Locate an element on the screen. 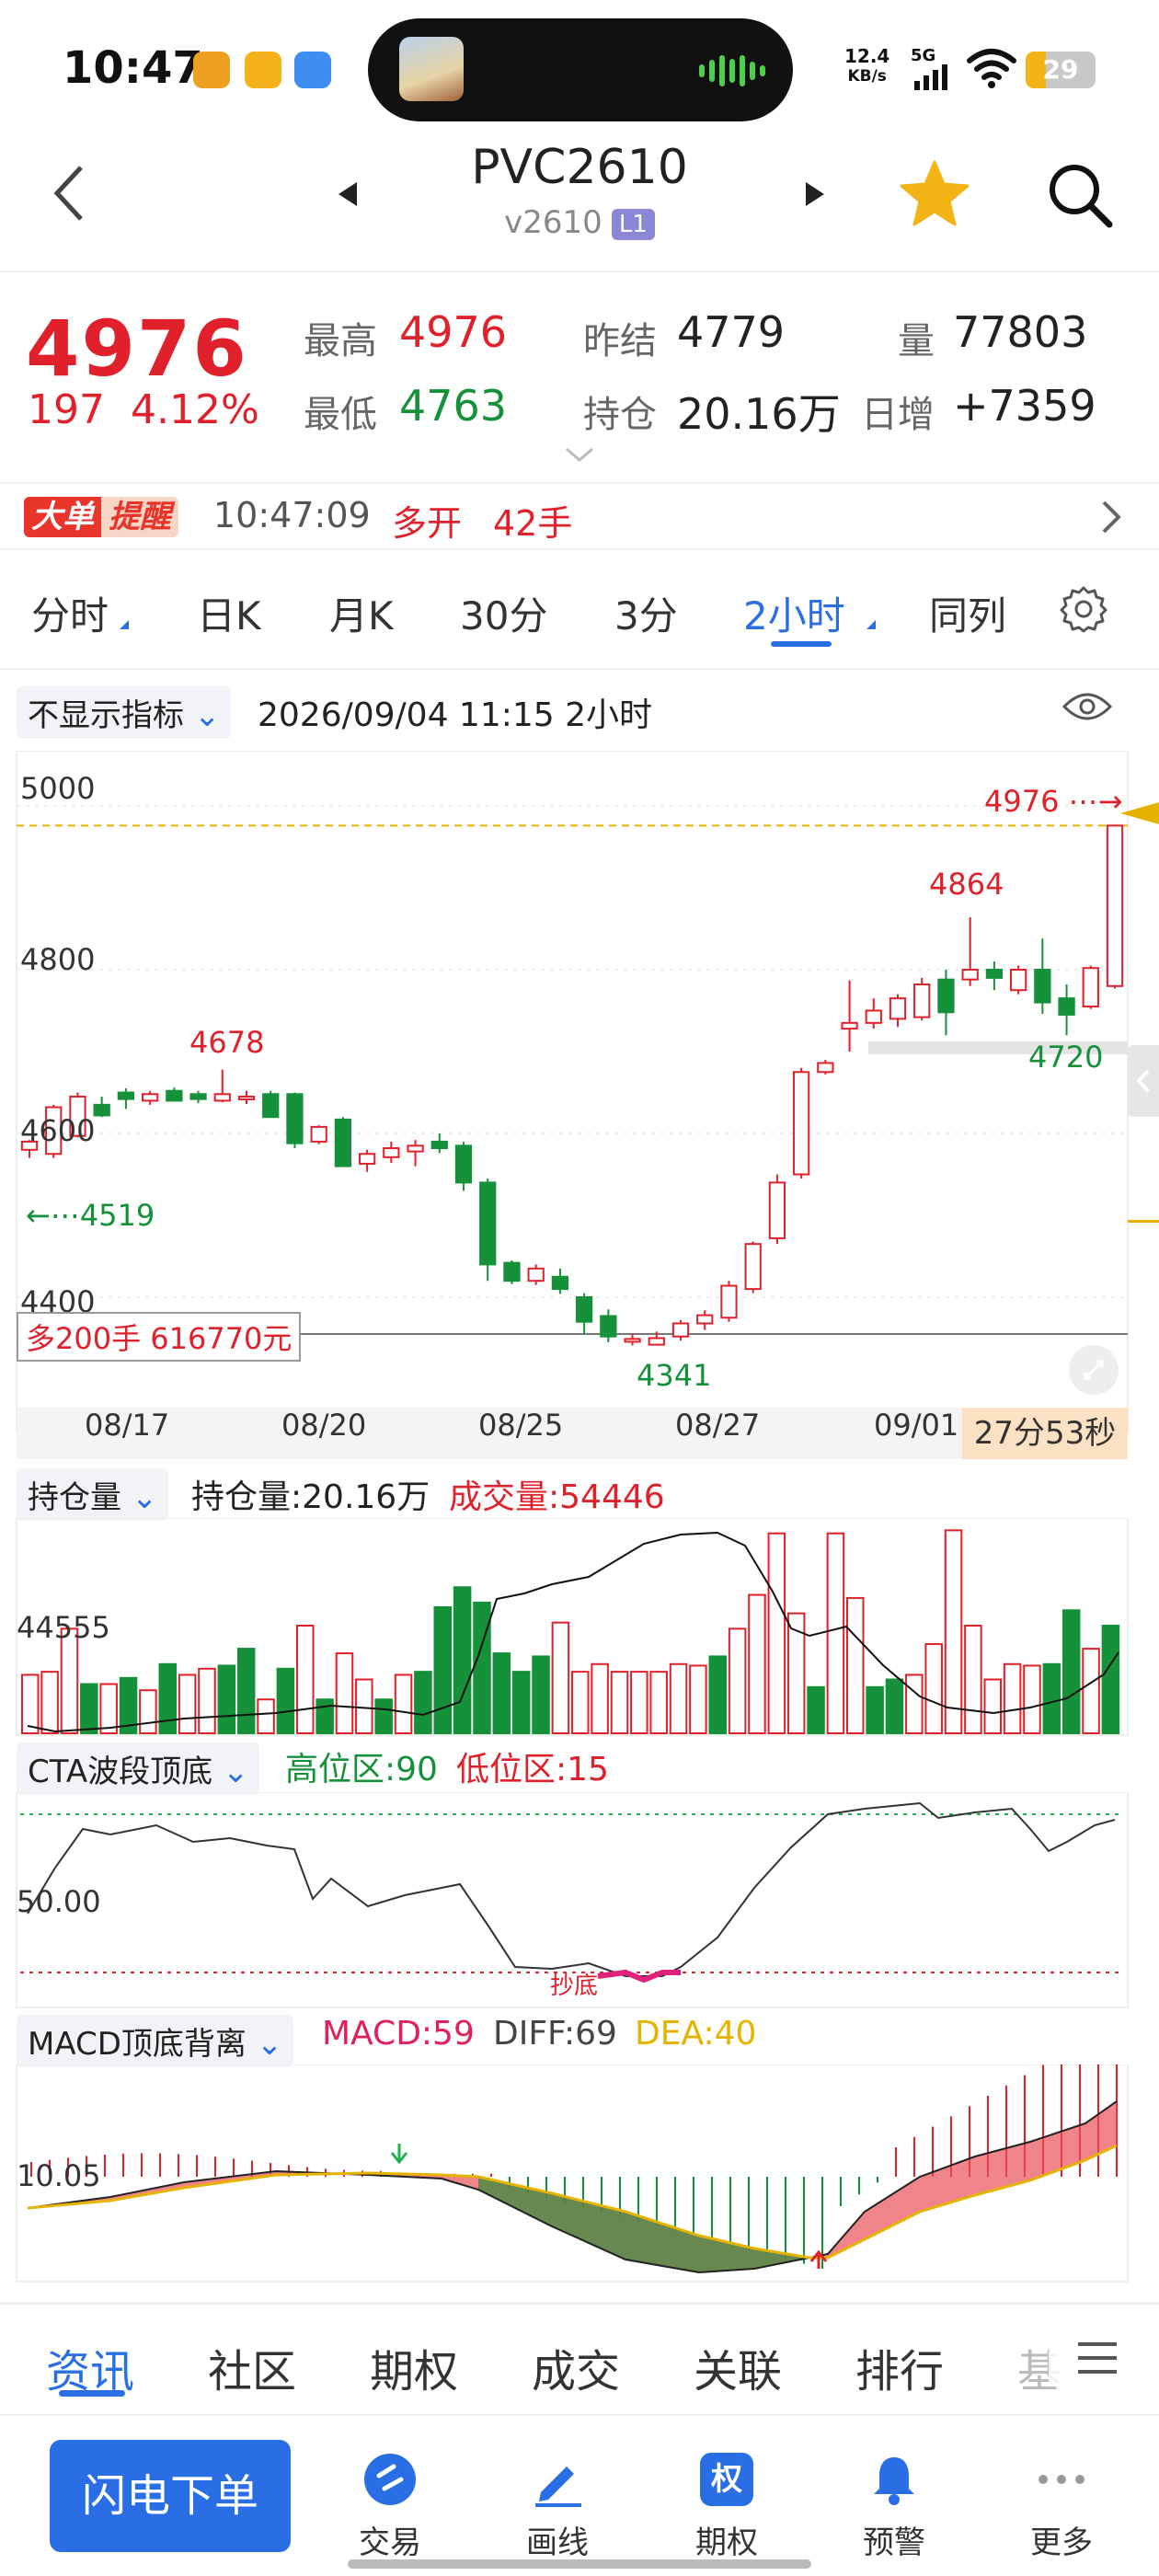  alert-button: 预警 is located at coordinates (894, 2505).